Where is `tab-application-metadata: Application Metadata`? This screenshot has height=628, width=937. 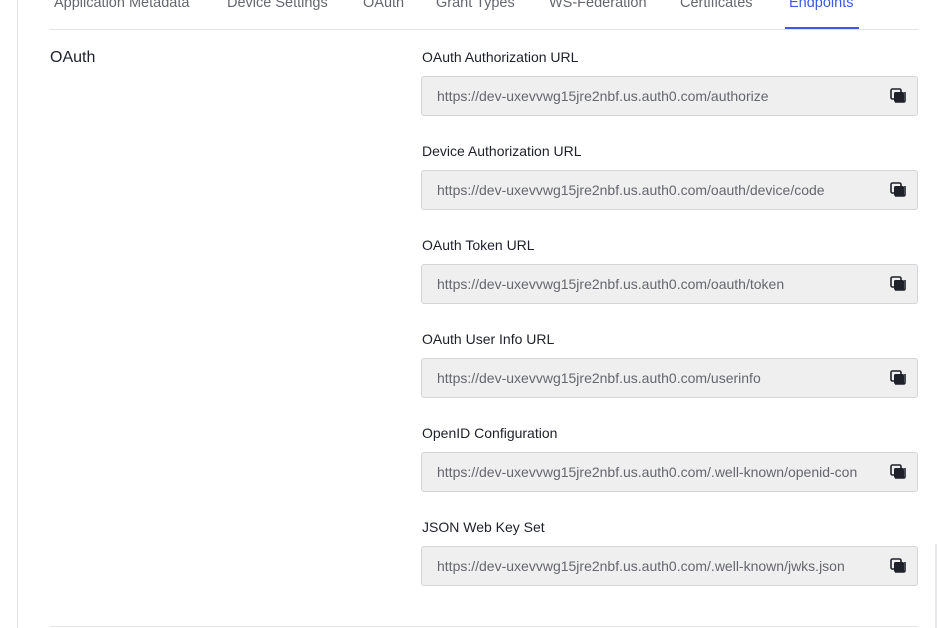
tab-application-metadata: Application Metadata is located at coordinates (121, 6).